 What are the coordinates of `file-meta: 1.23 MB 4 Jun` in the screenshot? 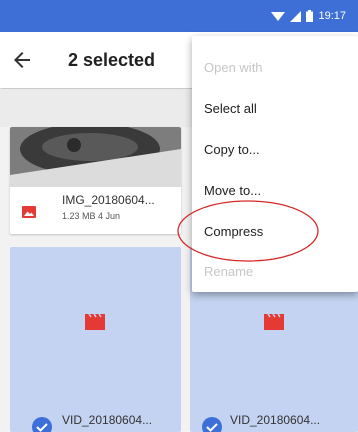 It's located at (91, 216).